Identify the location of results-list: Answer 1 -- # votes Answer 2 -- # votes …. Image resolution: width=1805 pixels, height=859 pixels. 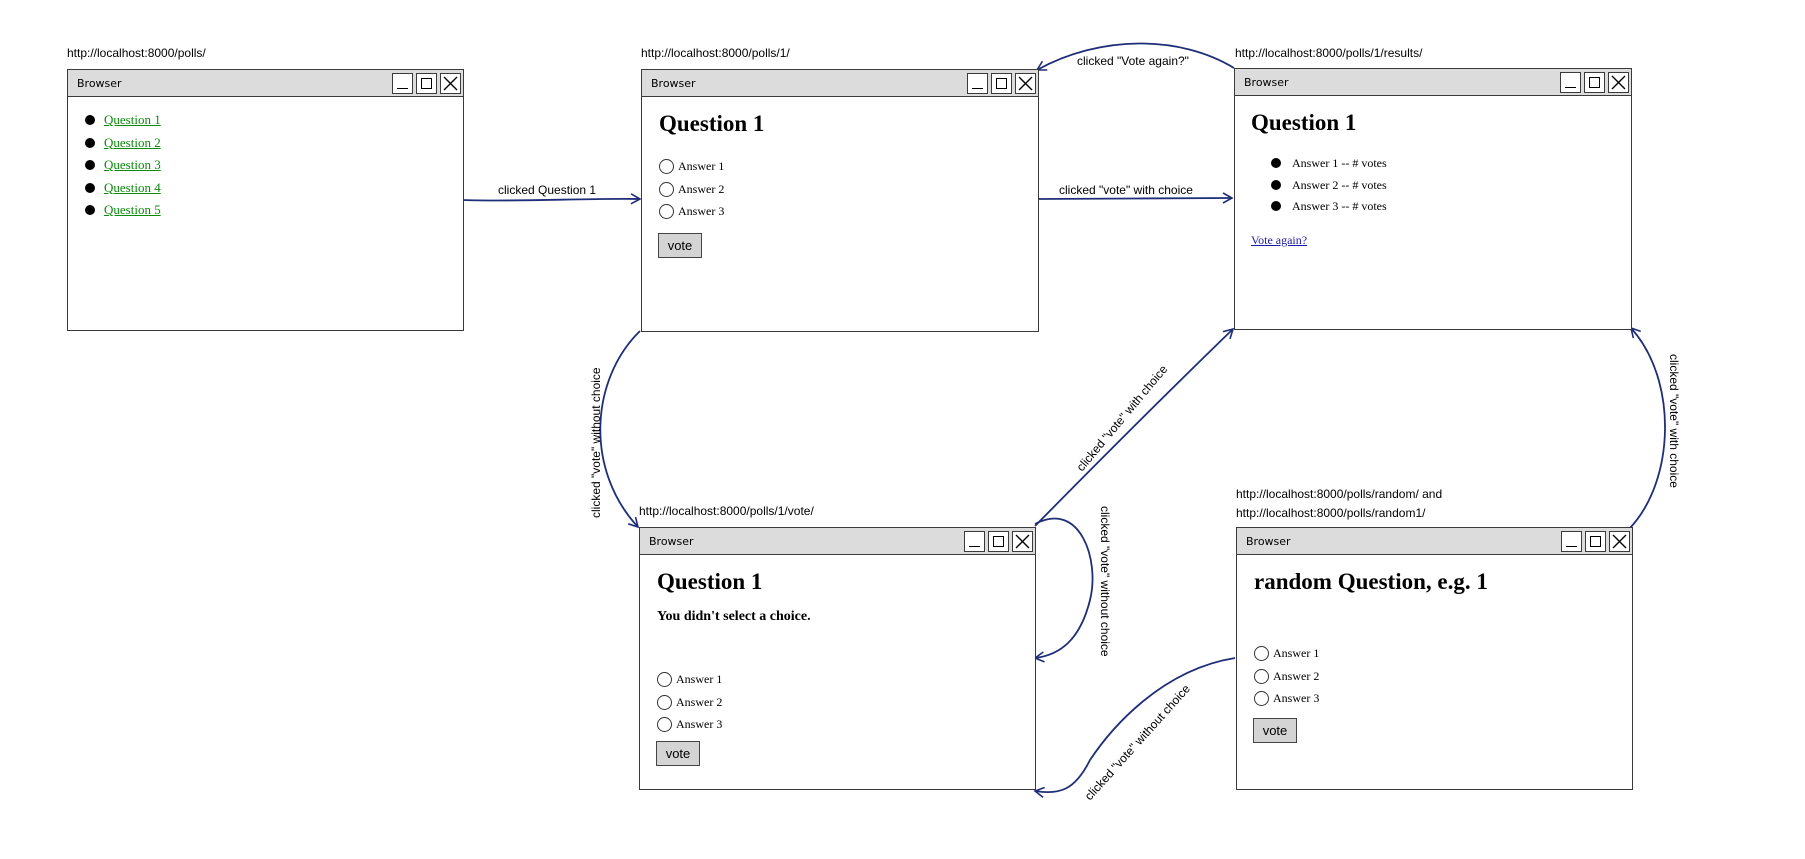
(1329, 186).